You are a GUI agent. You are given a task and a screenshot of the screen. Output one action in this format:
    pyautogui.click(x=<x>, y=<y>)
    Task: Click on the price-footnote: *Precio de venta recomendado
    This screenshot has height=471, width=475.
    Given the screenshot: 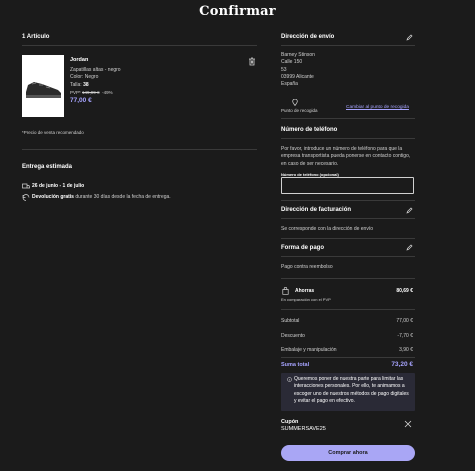 What is the action you would take?
    pyautogui.click(x=53, y=132)
    